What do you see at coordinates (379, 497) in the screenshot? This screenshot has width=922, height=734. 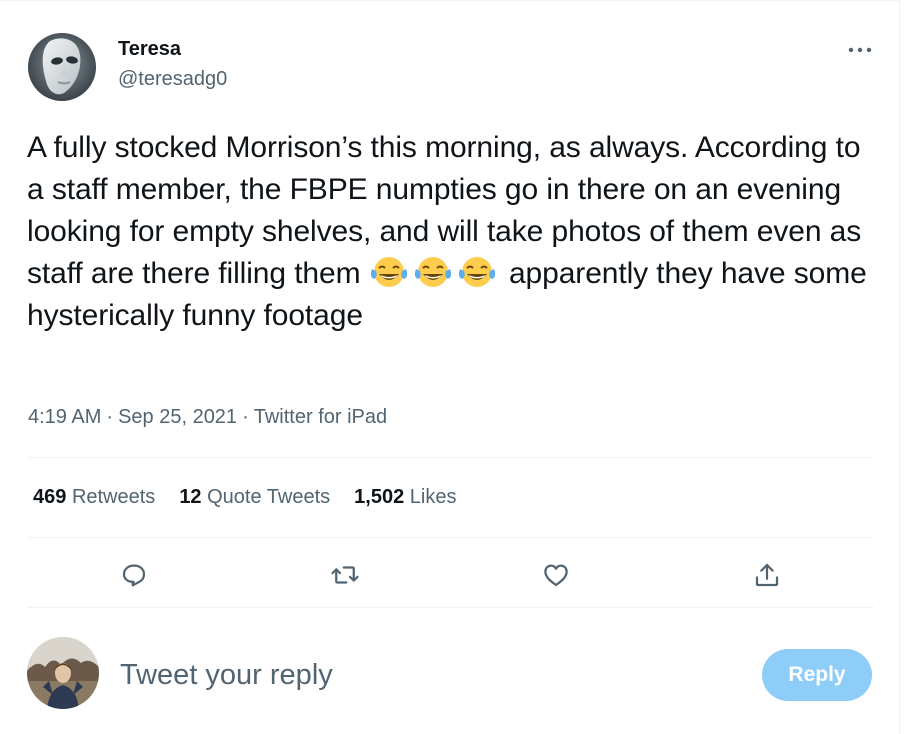 I see `likes-count: 1,502` at bounding box center [379, 497].